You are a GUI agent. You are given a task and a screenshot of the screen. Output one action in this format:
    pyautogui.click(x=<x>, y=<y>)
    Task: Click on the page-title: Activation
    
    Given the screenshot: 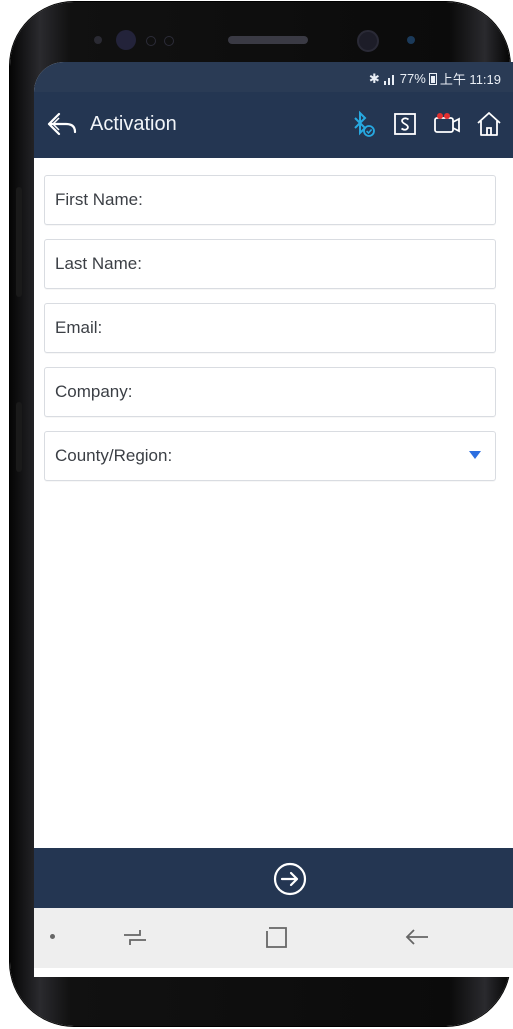 What is the action you would take?
    pyautogui.click(x=133, y=124)
    